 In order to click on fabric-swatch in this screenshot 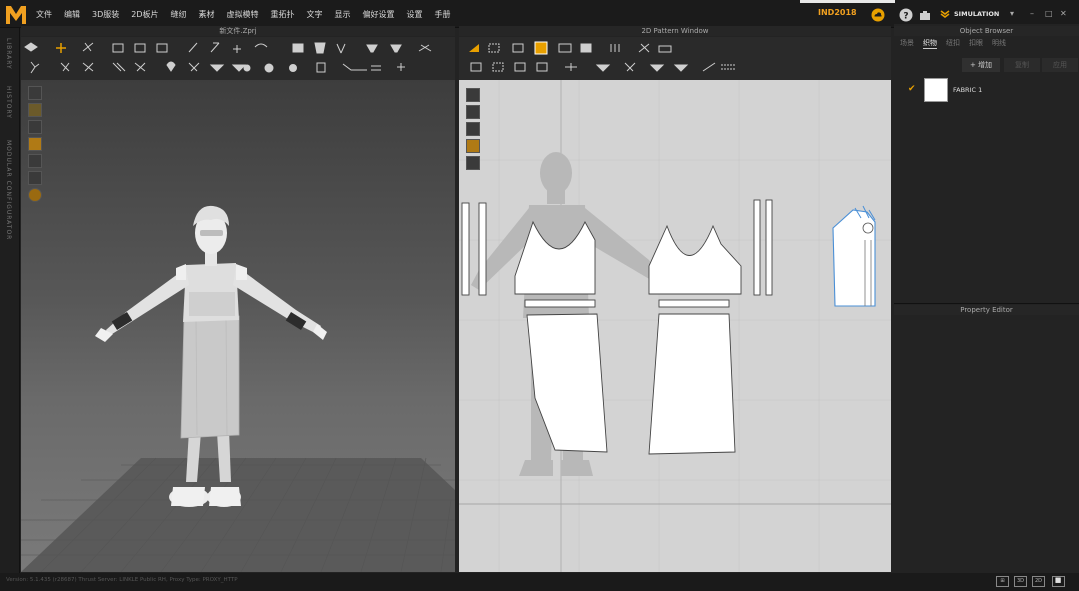, I will do `click(936, 90)`.